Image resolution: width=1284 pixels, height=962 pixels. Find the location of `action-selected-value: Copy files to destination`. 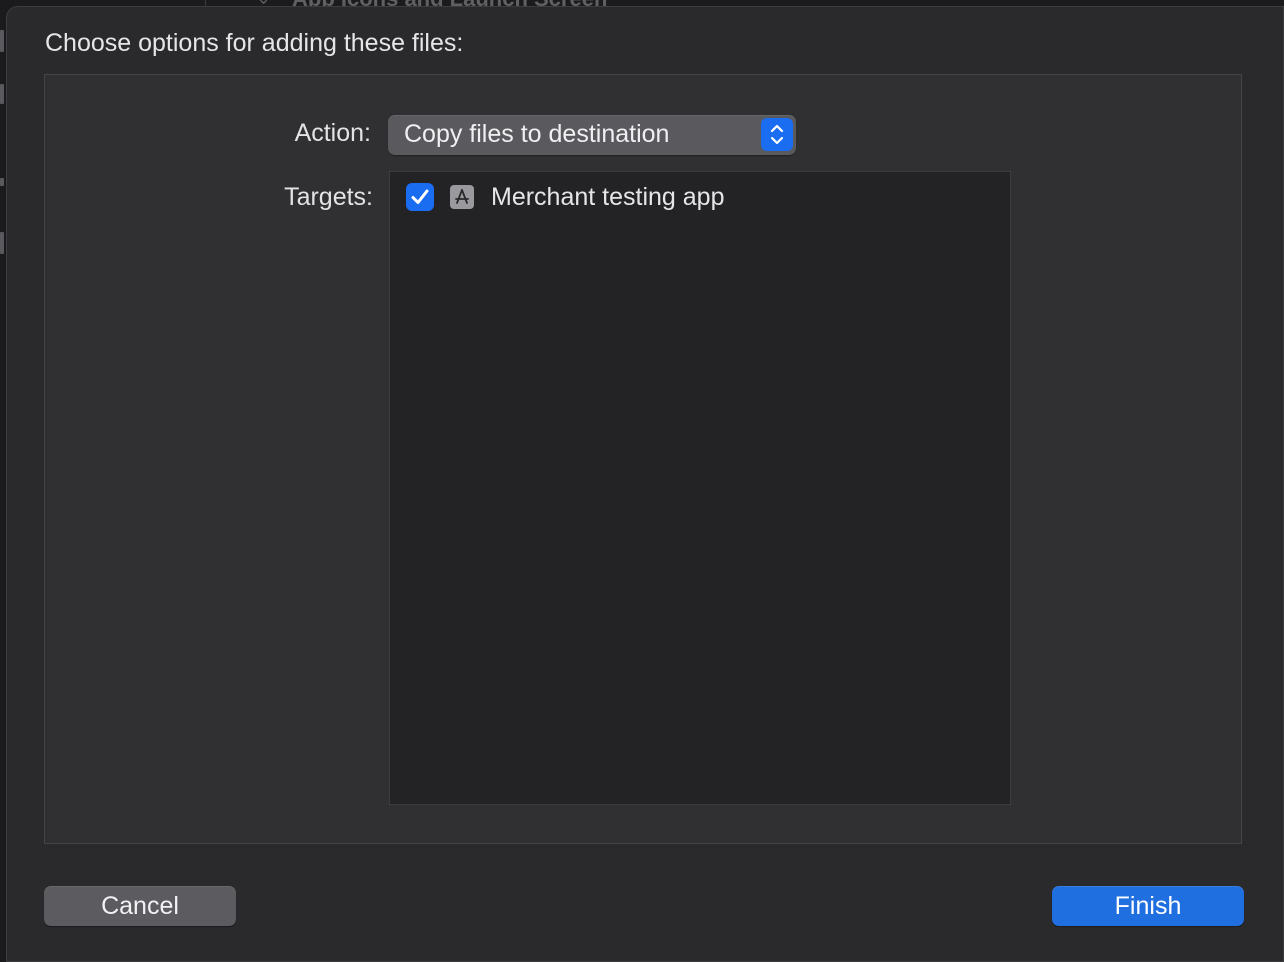

action-selected-value: Copy files to destination is located at coordinates (537, 134).